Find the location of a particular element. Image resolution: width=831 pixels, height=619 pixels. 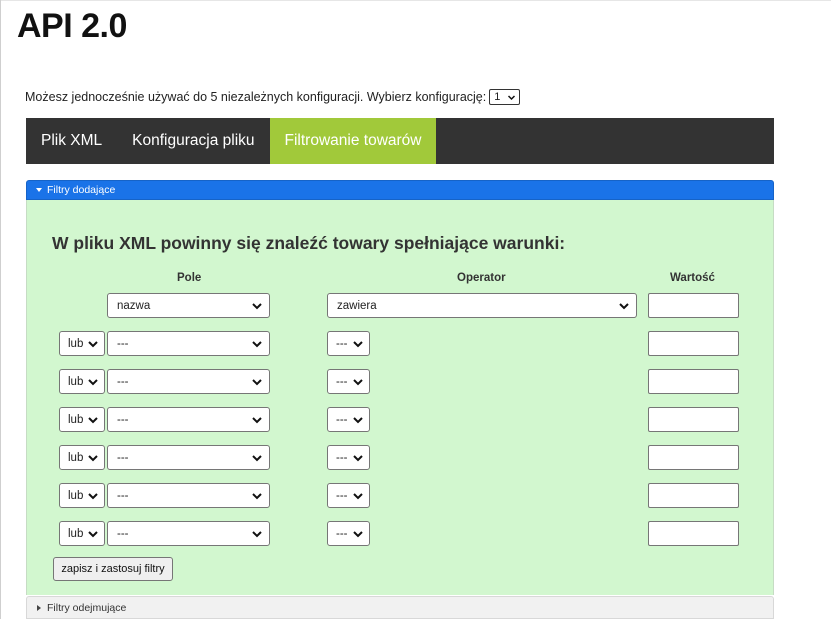

page-title: API 2.0 is located at coordinates (72, 26).